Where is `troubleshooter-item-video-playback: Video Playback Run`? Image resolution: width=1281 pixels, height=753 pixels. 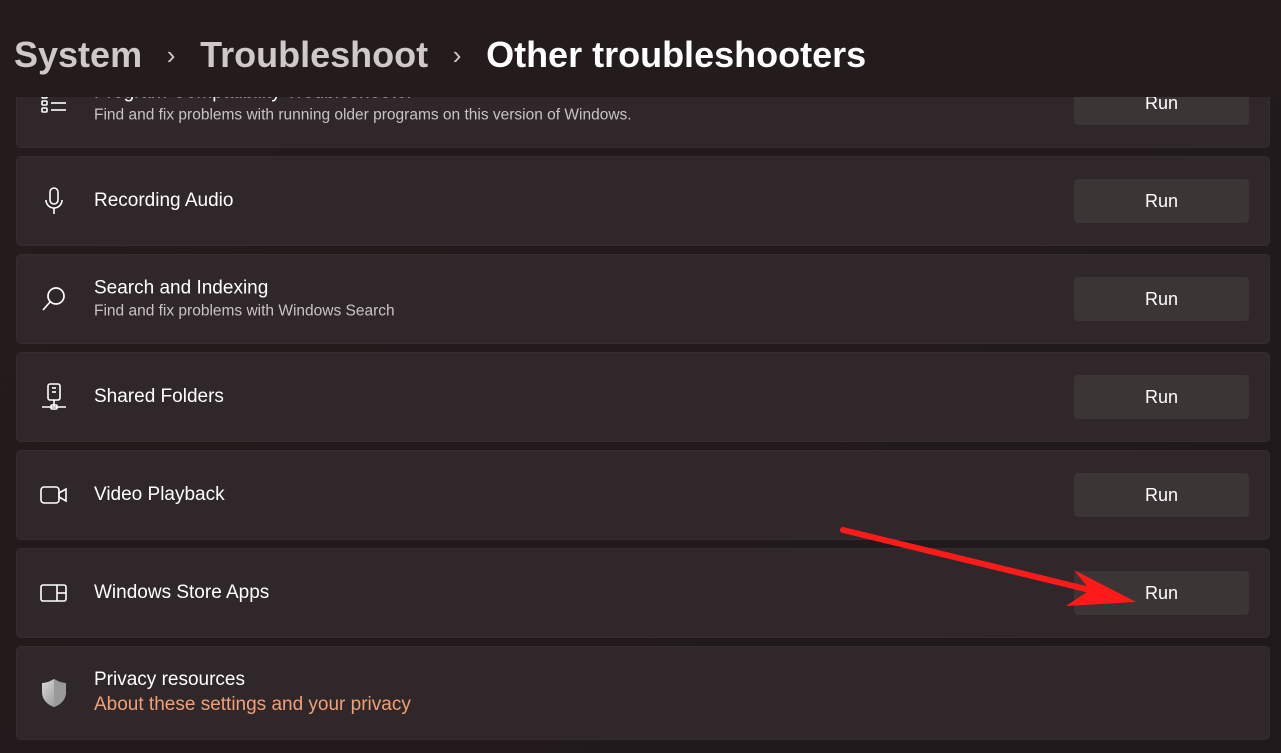 troubleshooter-item-video-playback: Video Playback Run is located at coordinates (643, 495).